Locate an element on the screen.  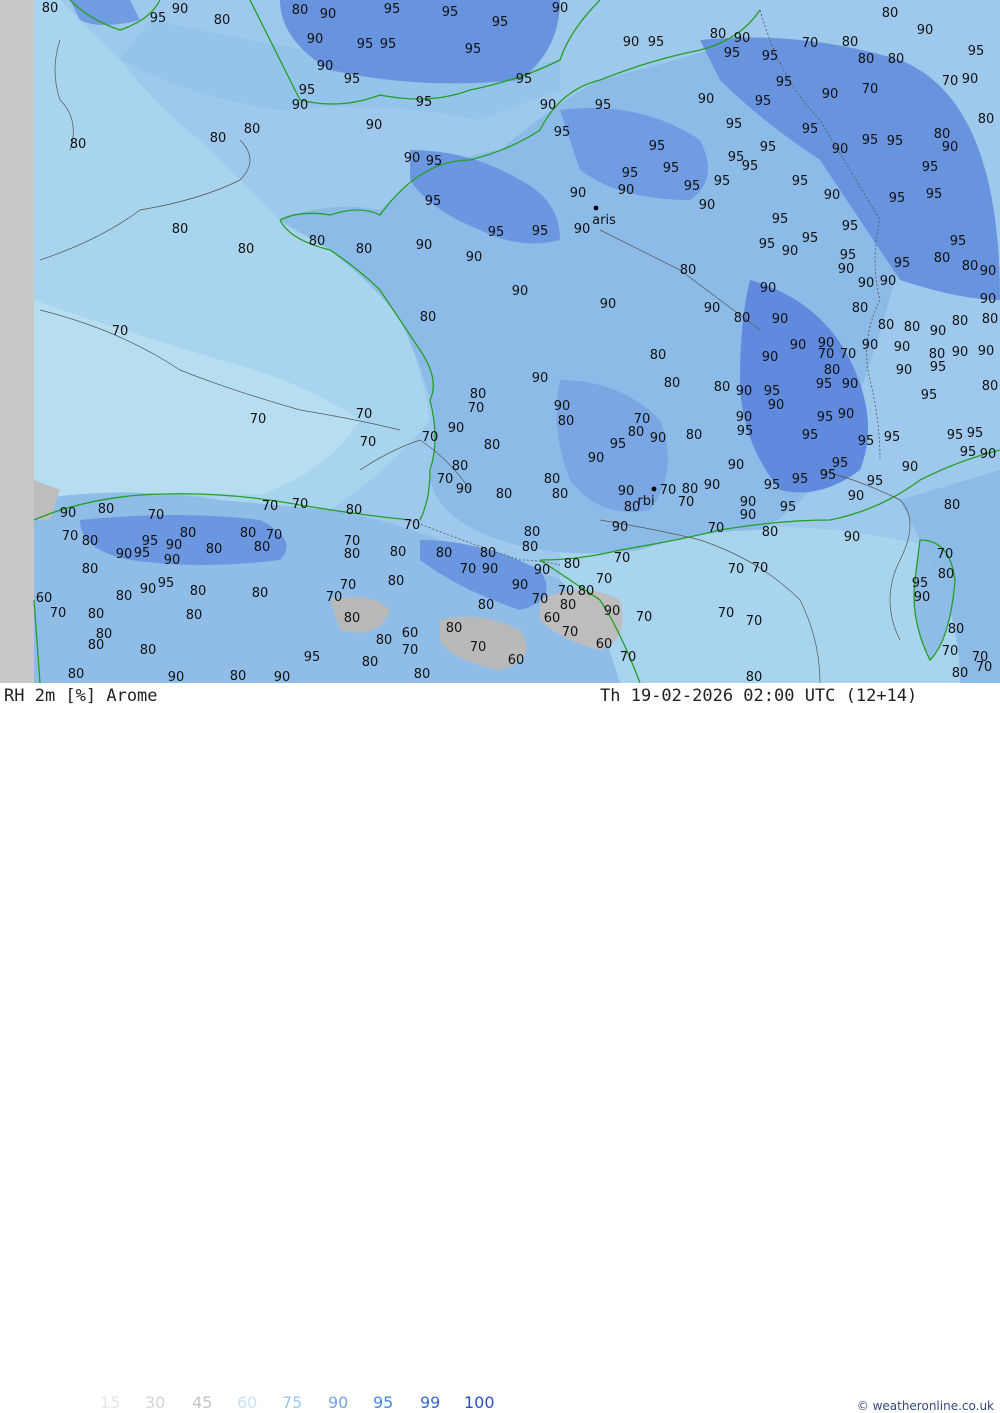
legend-item-15: 15 is located at coordinates (110, 1402).